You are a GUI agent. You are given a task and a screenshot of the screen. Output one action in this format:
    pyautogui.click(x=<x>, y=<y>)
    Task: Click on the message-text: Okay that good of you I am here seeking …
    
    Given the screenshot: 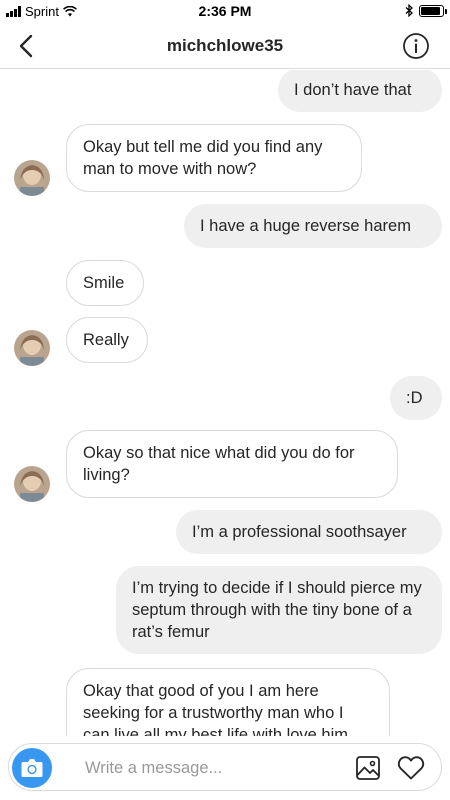 What is the action you would take?
    pyautogui.click(x=216, y=709)
    